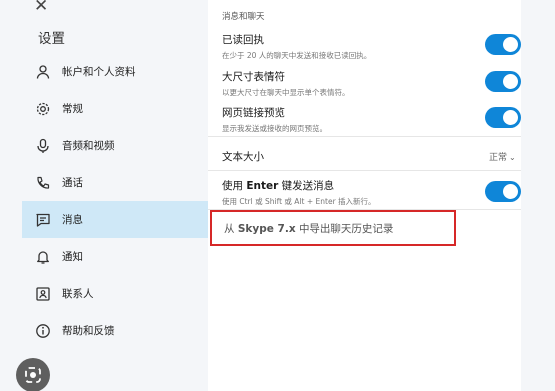 Image resolution: width=555 pixels, height=391 pixels. What do you see at coordinates (78, 294) in the screenshot?
I see `sidebar-item-label: 联系人` at bounding box center [78, 294].